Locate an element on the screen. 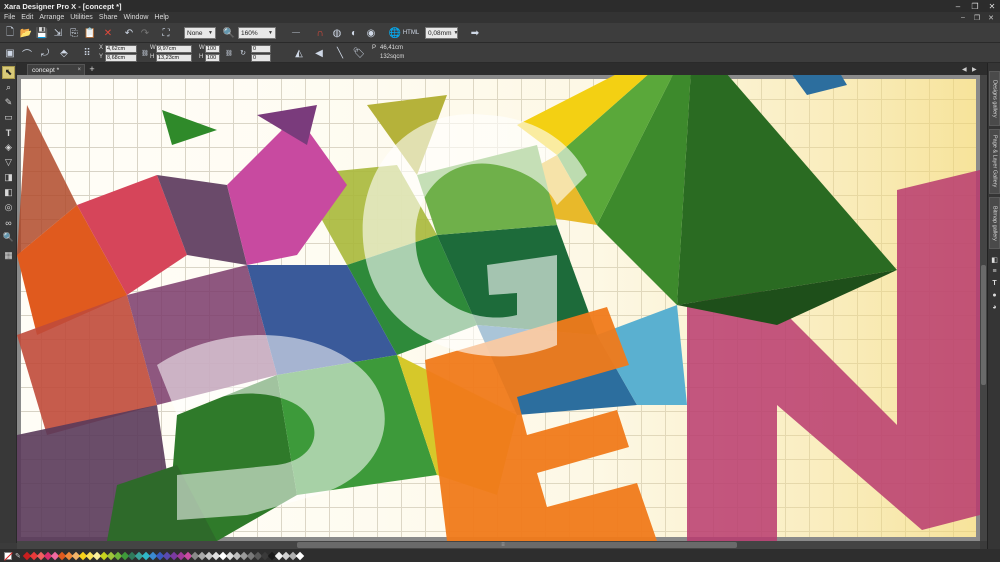 The height and width of the screenshot is (562, 1000). line-tool-icon: ╲ is located at coordinates (340, 53).